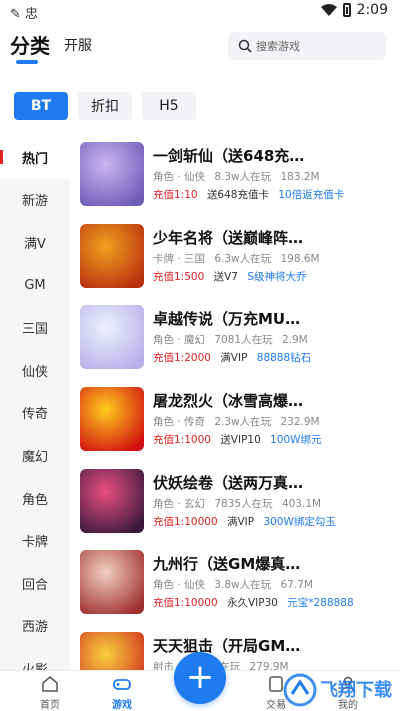 The image size is (400, 711). What do you see at coordinates (27, 62) in the screenshot?
I see `active-tab-indicator` at bounding box center [27, 62].